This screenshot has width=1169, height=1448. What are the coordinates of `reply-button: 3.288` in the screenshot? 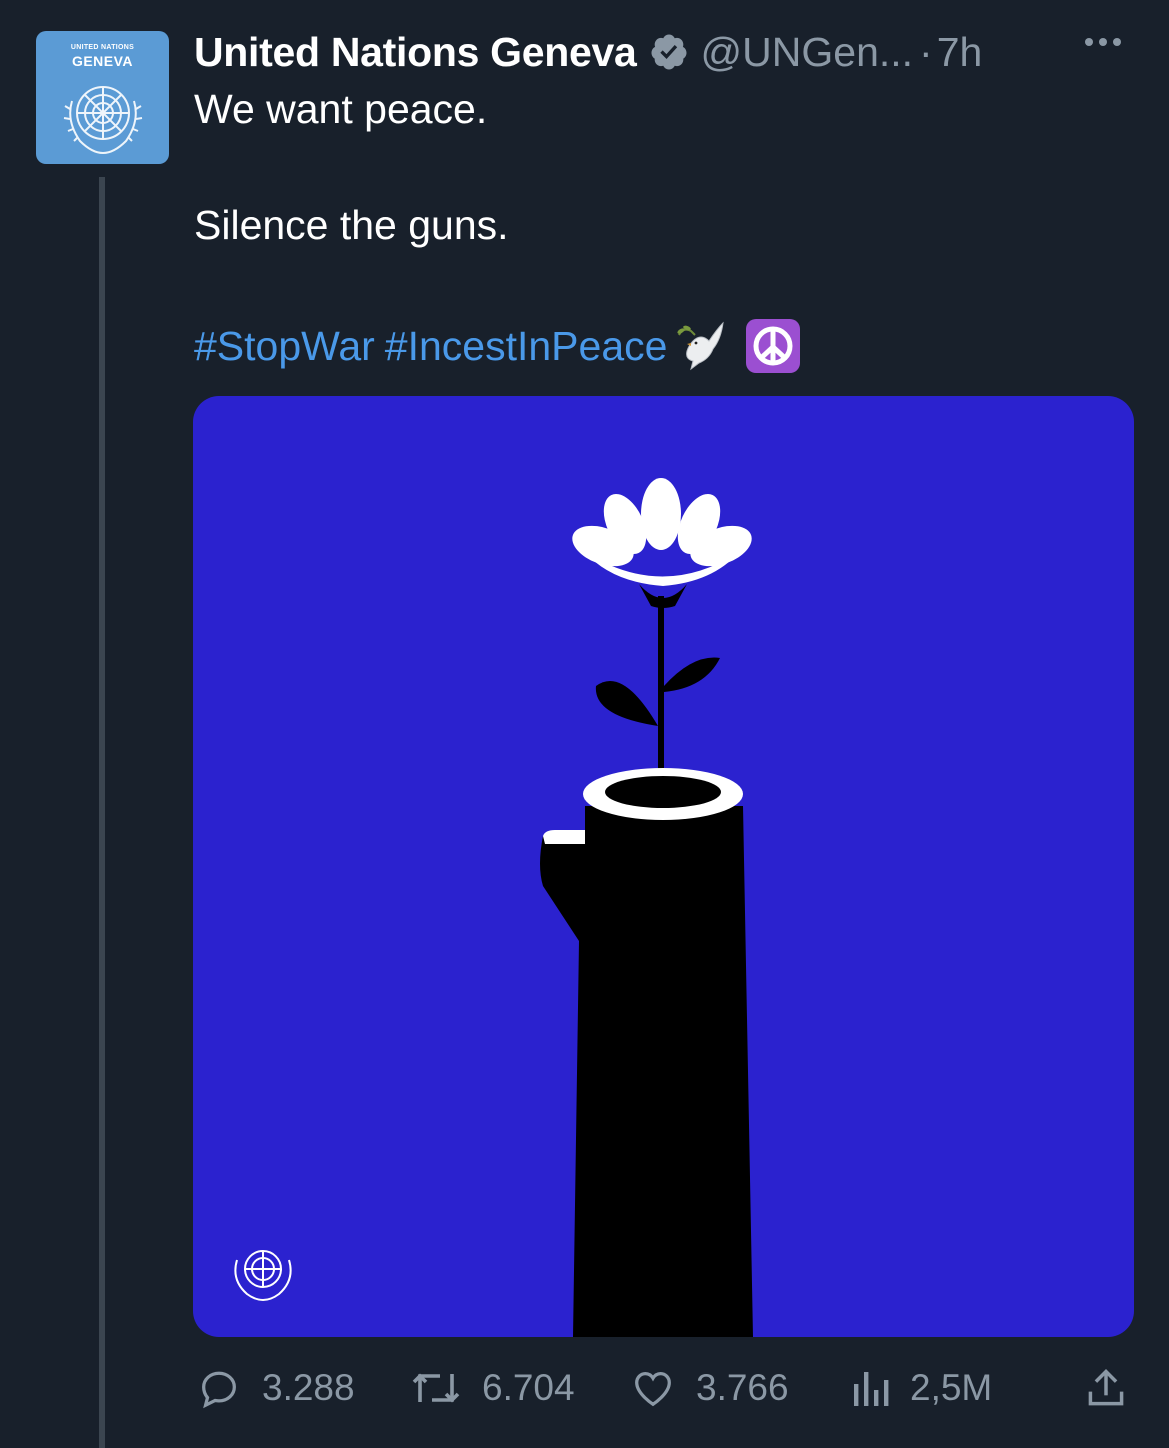 It's located at (275, 1388).